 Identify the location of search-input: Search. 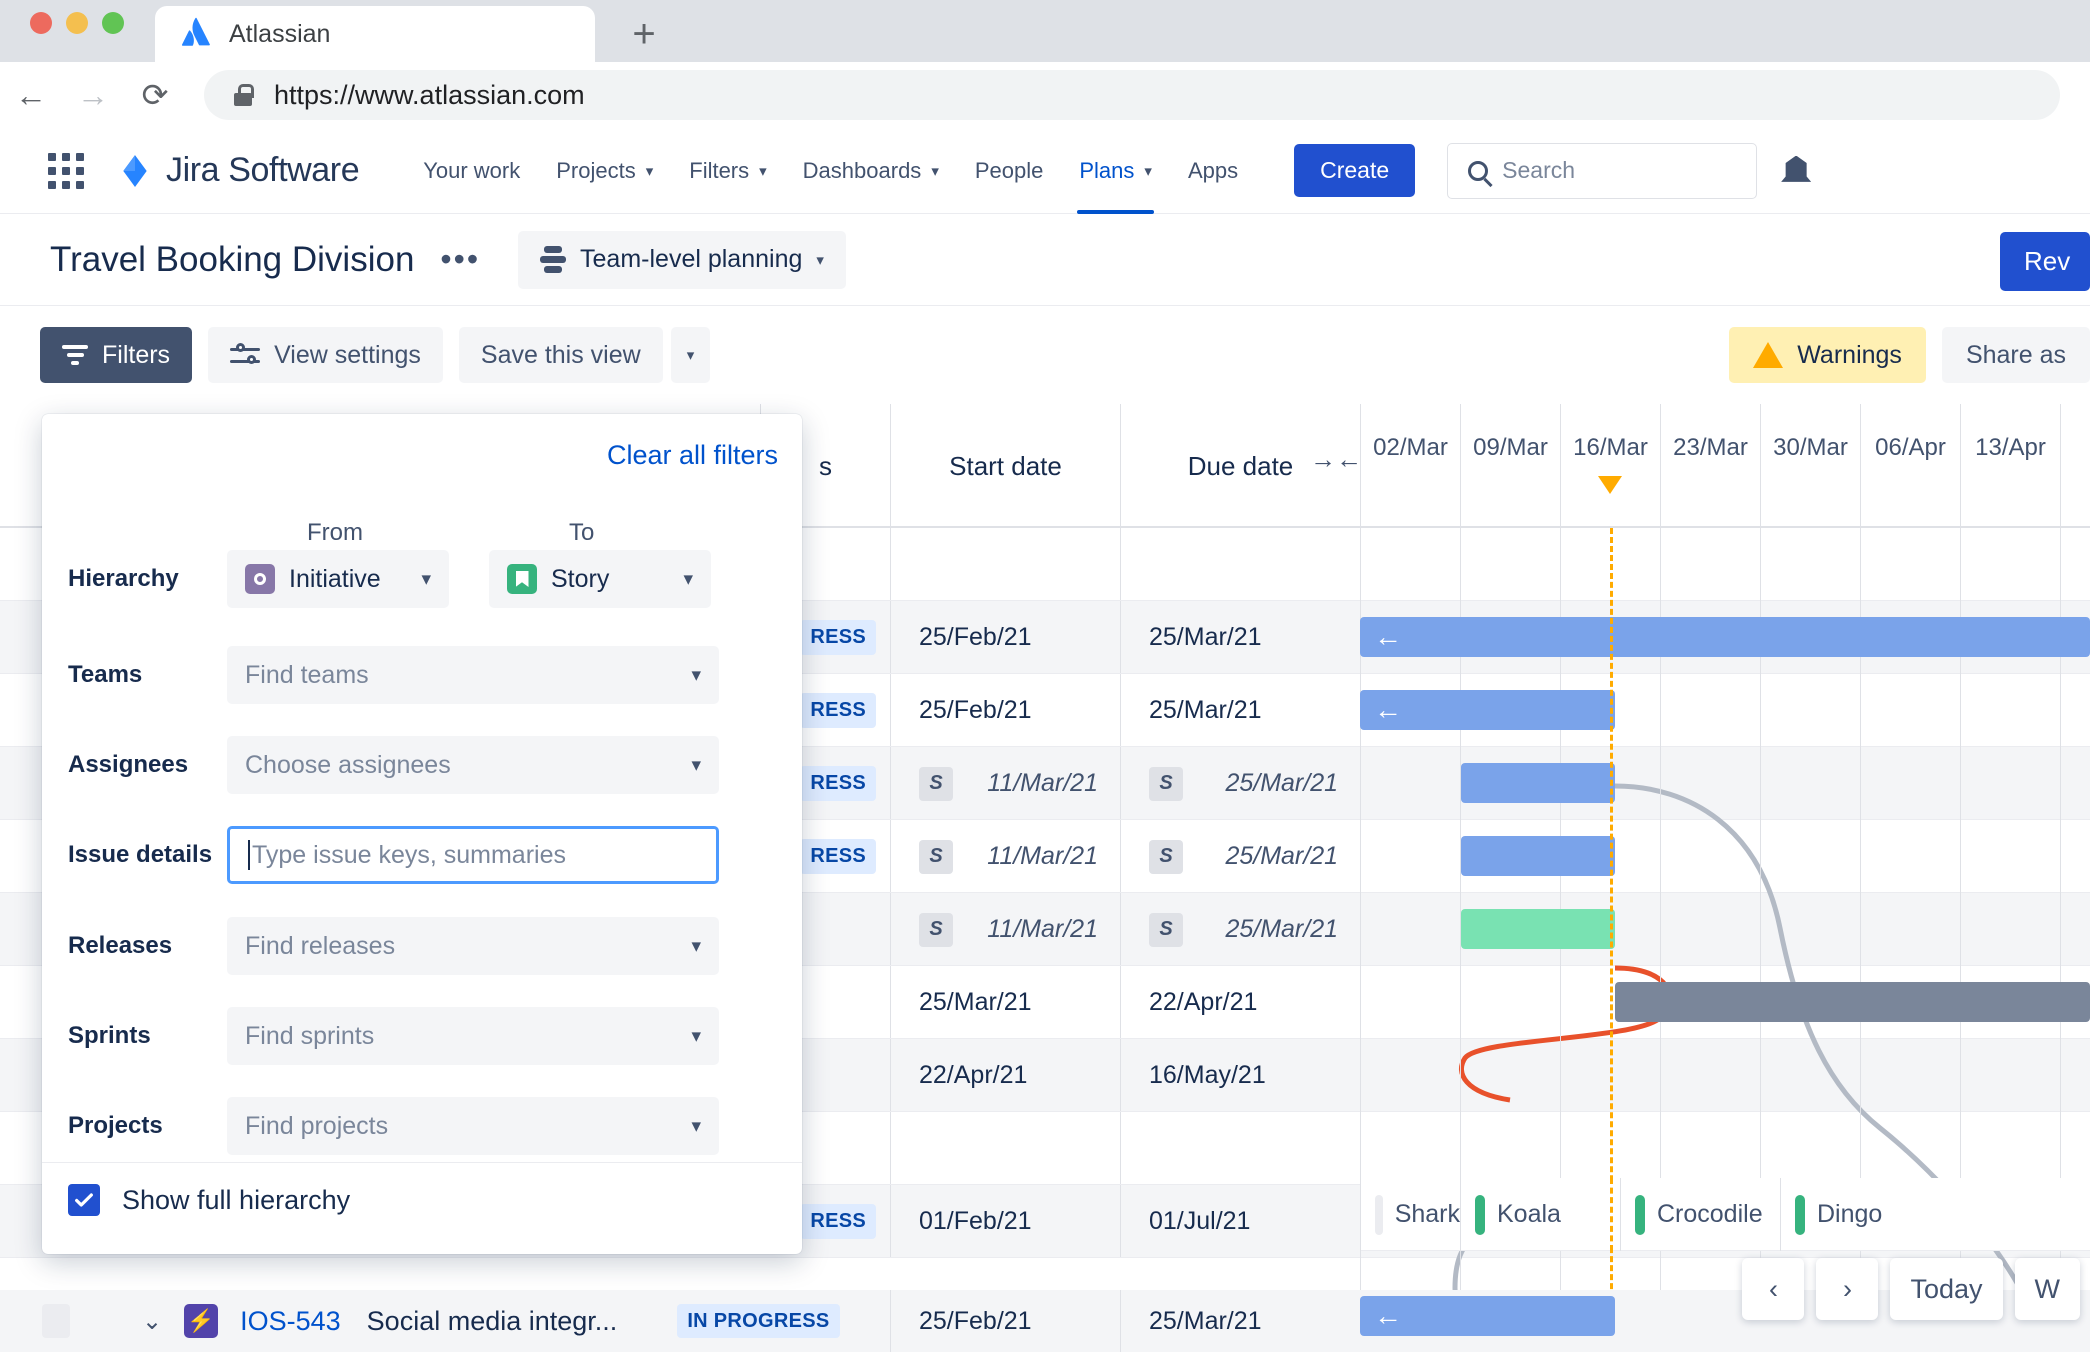
(1602, 170).